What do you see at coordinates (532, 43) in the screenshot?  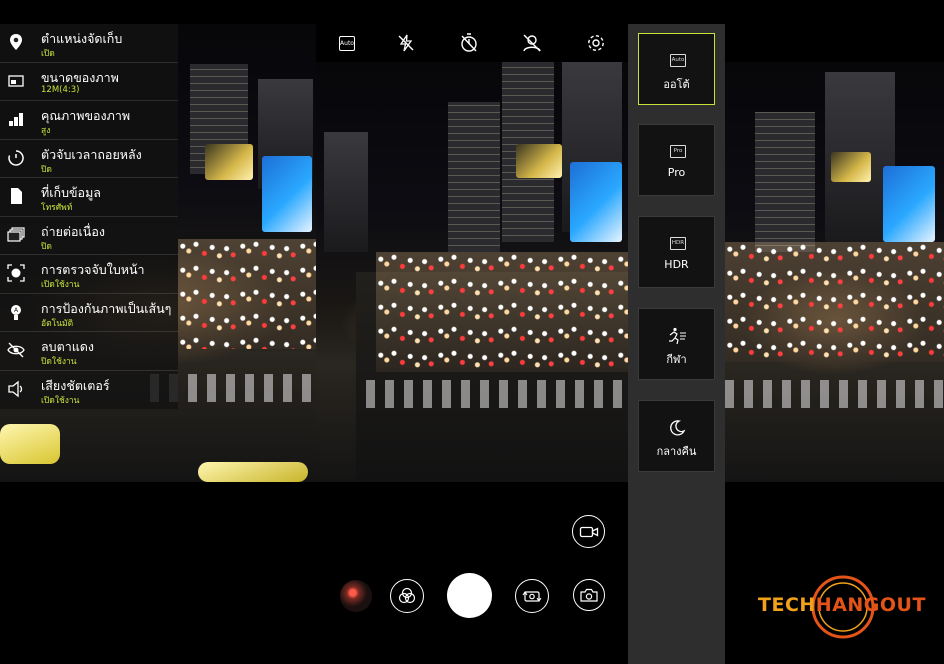 I see `beauty-off-icon` at bounding box center [532, 43].